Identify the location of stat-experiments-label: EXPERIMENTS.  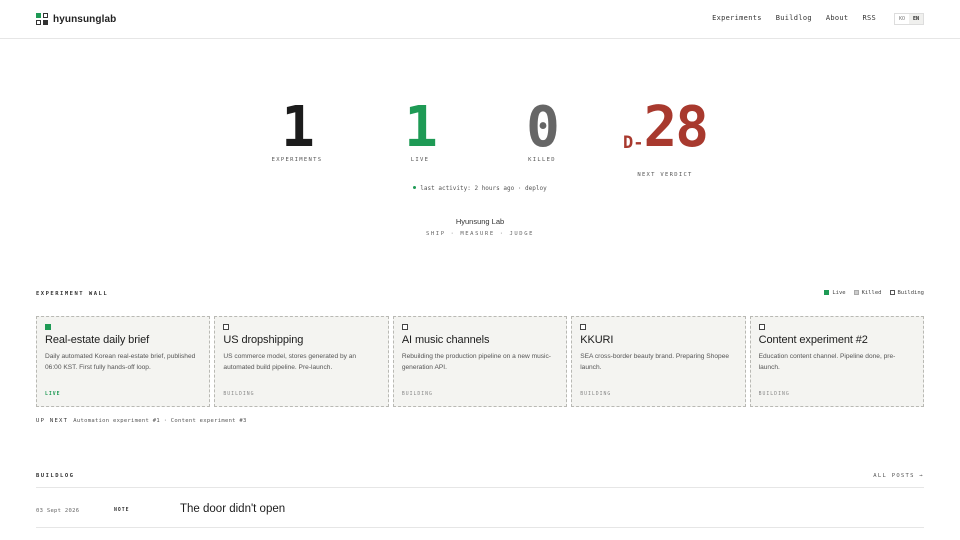
(297, 160).